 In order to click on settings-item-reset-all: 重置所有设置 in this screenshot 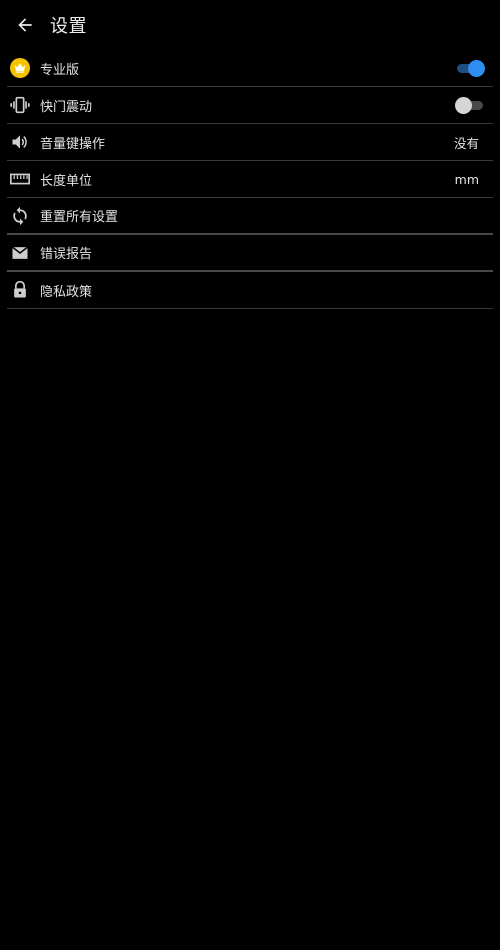, I will do `click(250, 216)`.